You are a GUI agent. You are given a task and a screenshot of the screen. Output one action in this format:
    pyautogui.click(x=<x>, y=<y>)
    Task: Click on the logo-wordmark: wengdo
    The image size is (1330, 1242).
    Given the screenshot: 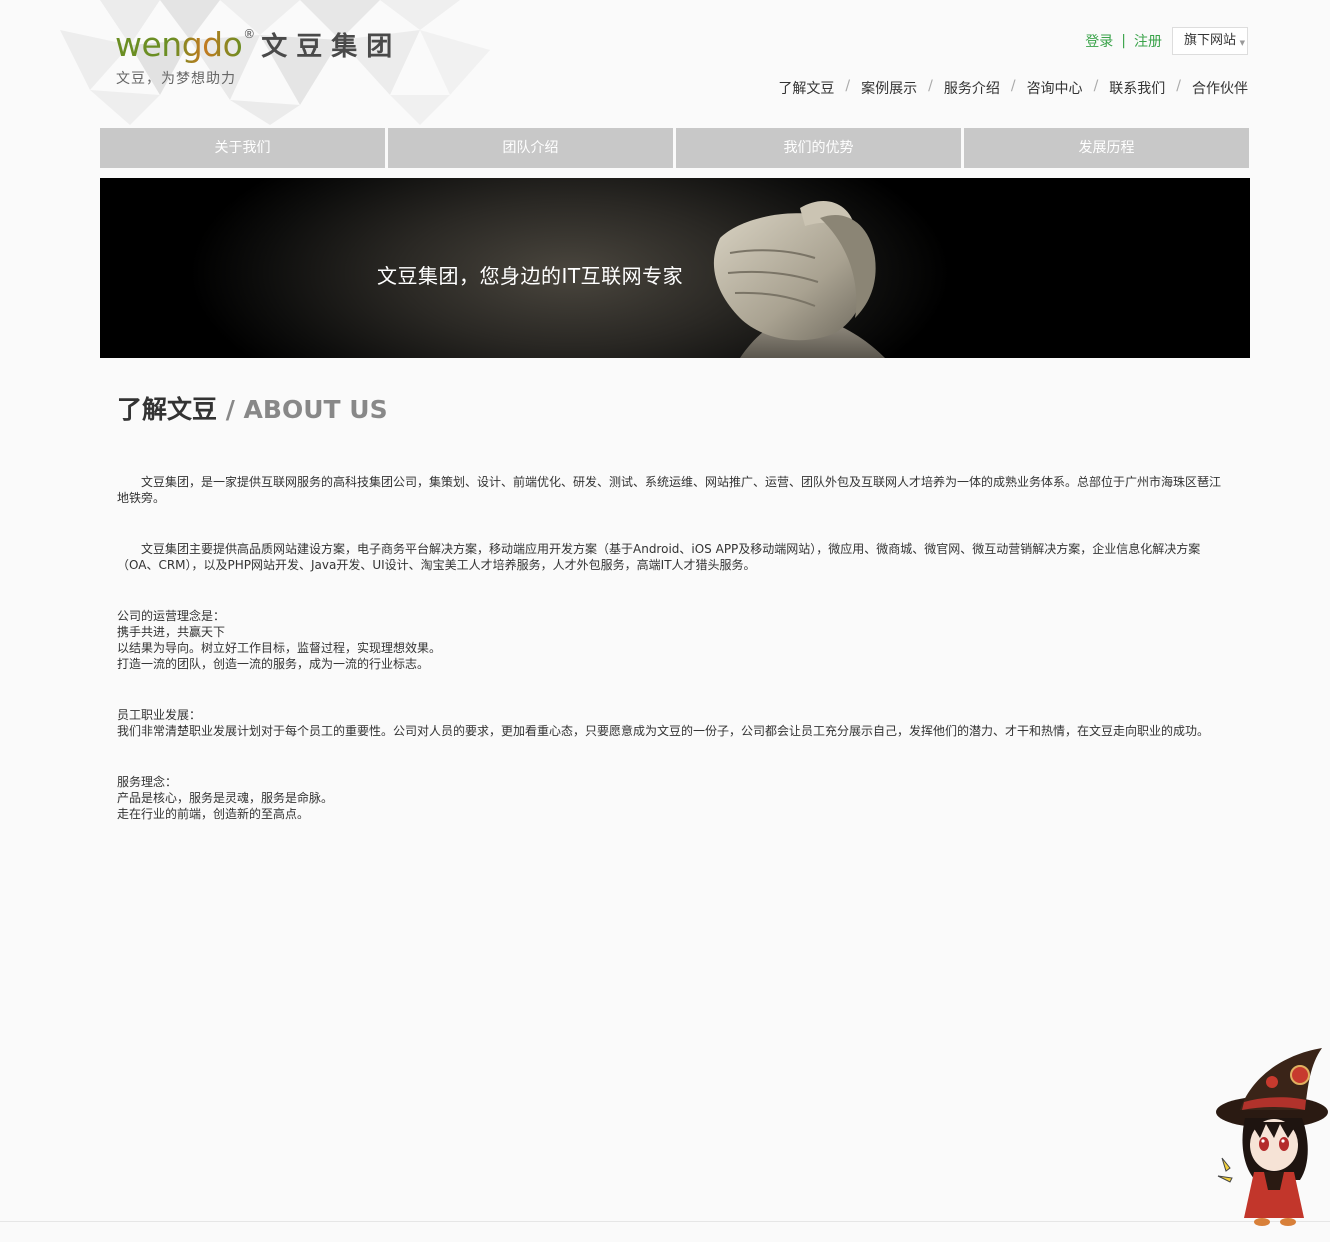 What is the action you would take?
    pyautogui.click(x=179, y=45)
    